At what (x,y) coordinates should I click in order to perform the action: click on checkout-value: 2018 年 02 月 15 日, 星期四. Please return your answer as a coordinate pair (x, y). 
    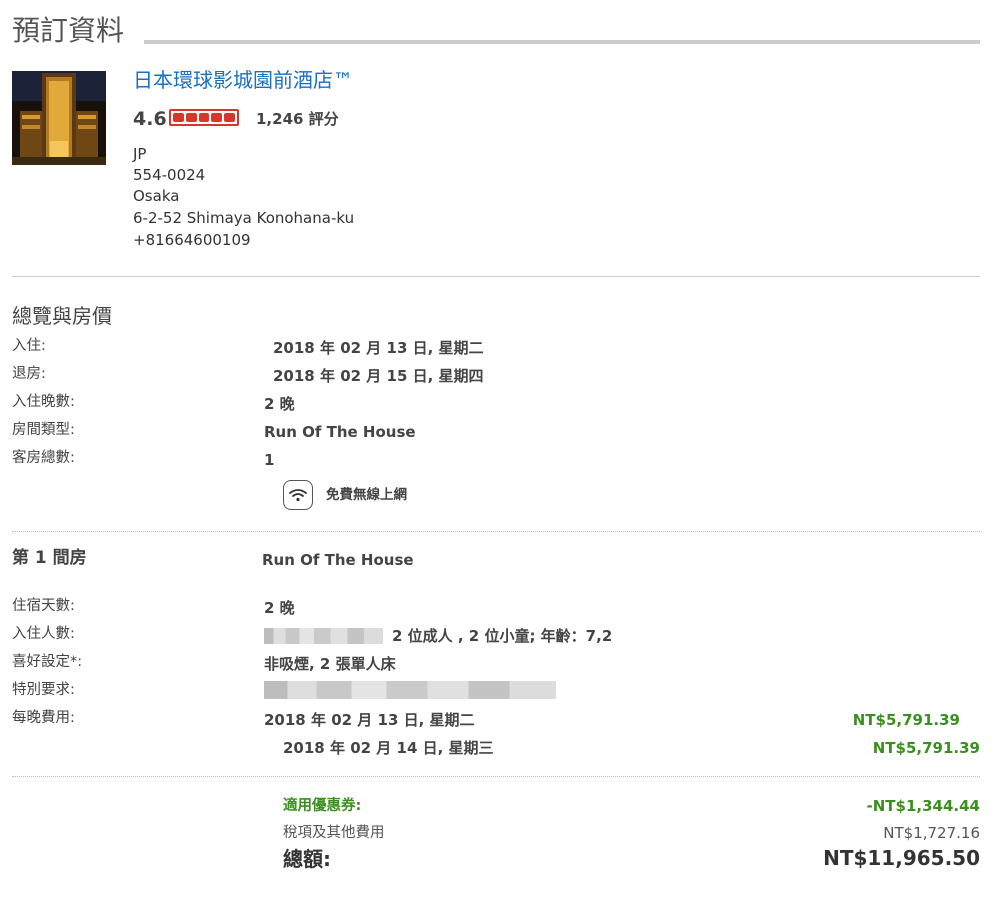
    Looking at the image, I should click on (378, 376).